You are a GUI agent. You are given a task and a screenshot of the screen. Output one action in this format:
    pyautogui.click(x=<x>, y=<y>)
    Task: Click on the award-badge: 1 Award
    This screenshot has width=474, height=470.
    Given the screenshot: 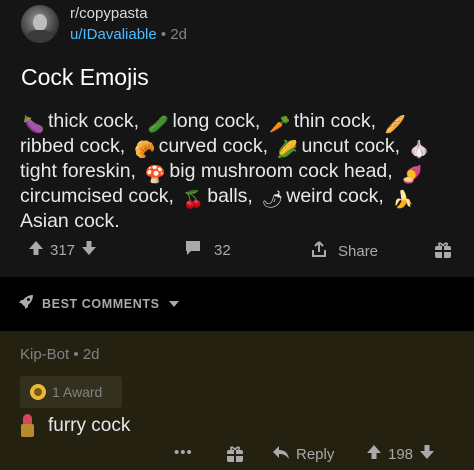 What is the action you would take?
    pyautogui.click(x=71, y=392)
    